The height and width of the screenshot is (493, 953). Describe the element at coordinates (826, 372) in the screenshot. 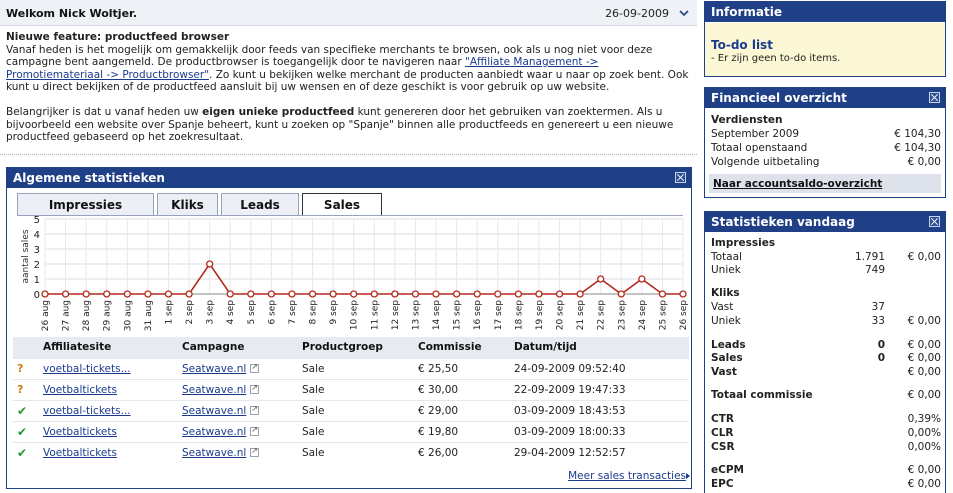

I see `stat-row: Vast € 0,00` at that location.